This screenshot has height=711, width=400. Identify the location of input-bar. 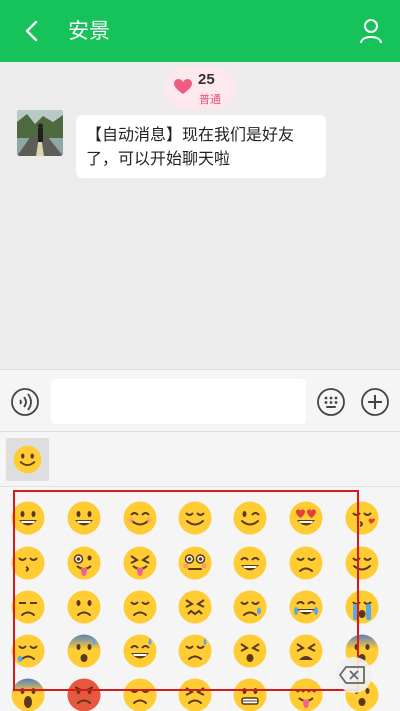
(200, 400).